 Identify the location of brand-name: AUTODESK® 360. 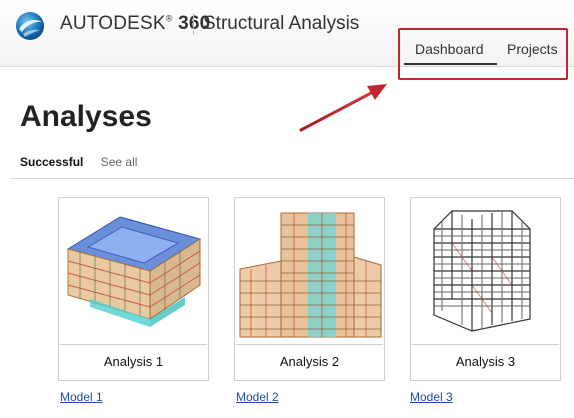
(135, 24).